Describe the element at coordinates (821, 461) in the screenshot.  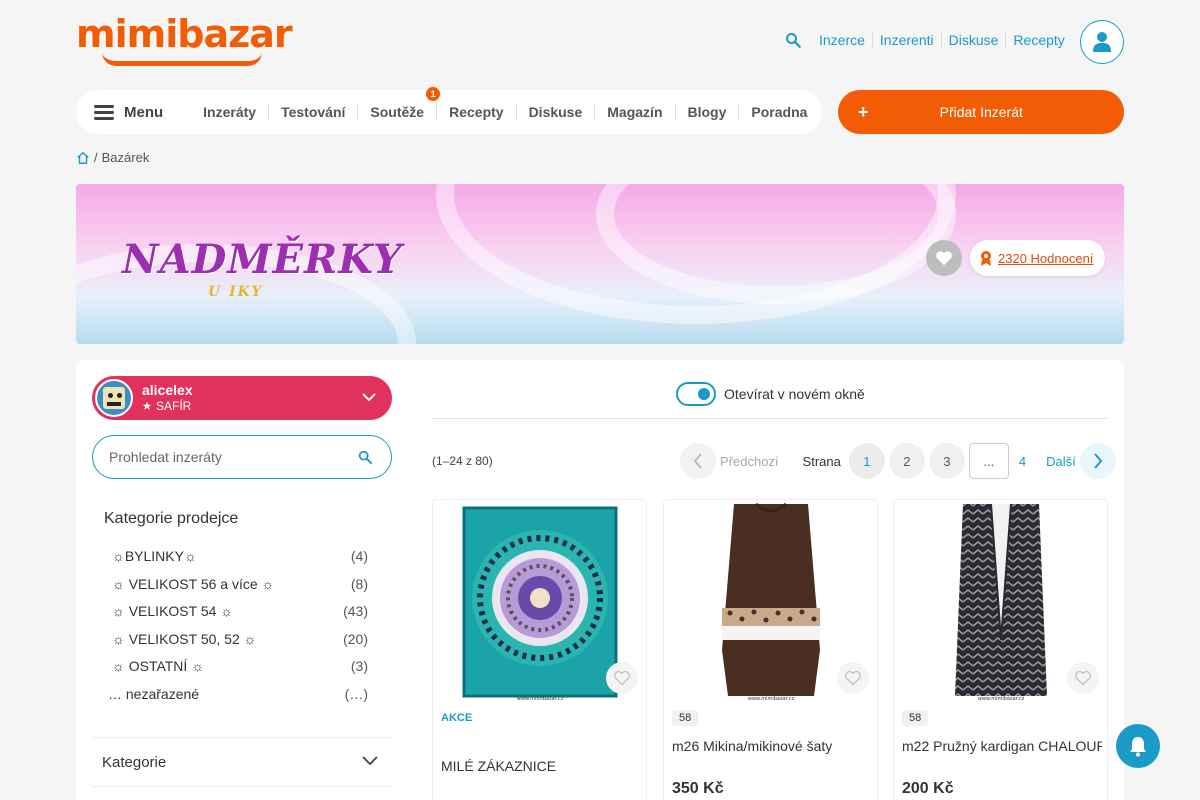
I see `page-label: Strana` at that location.